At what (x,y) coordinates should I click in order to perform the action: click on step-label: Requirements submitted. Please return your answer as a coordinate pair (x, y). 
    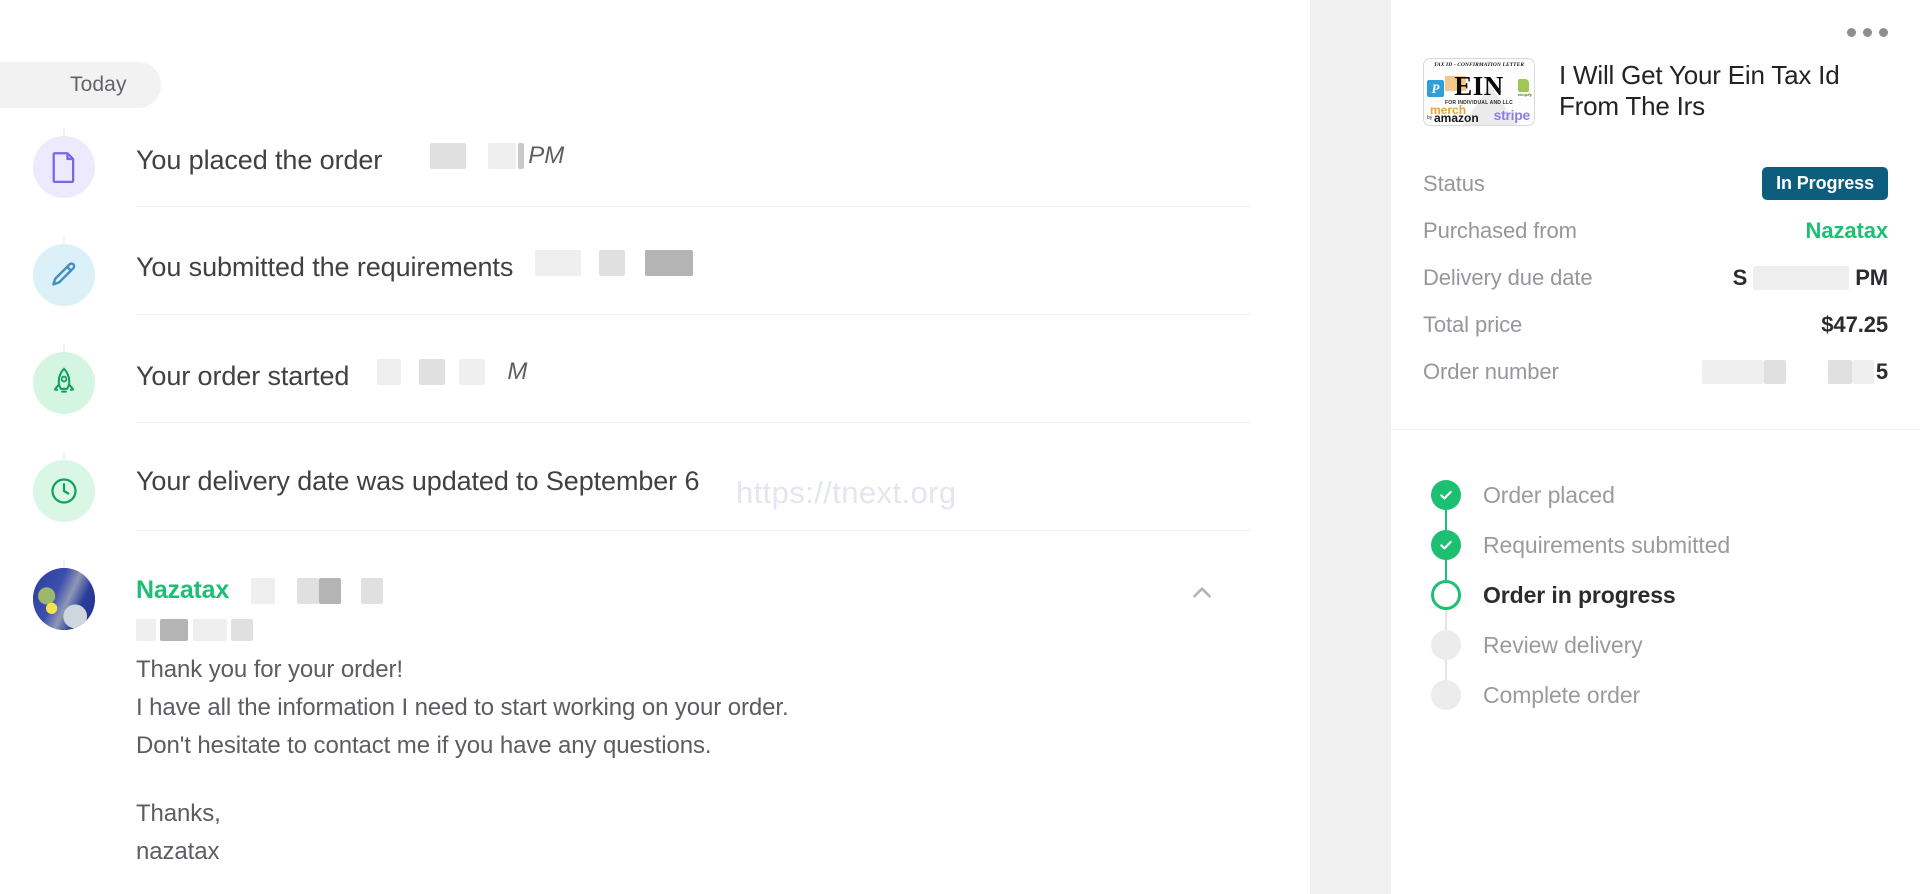
    Looking at the image, I should click on (1607, 544).